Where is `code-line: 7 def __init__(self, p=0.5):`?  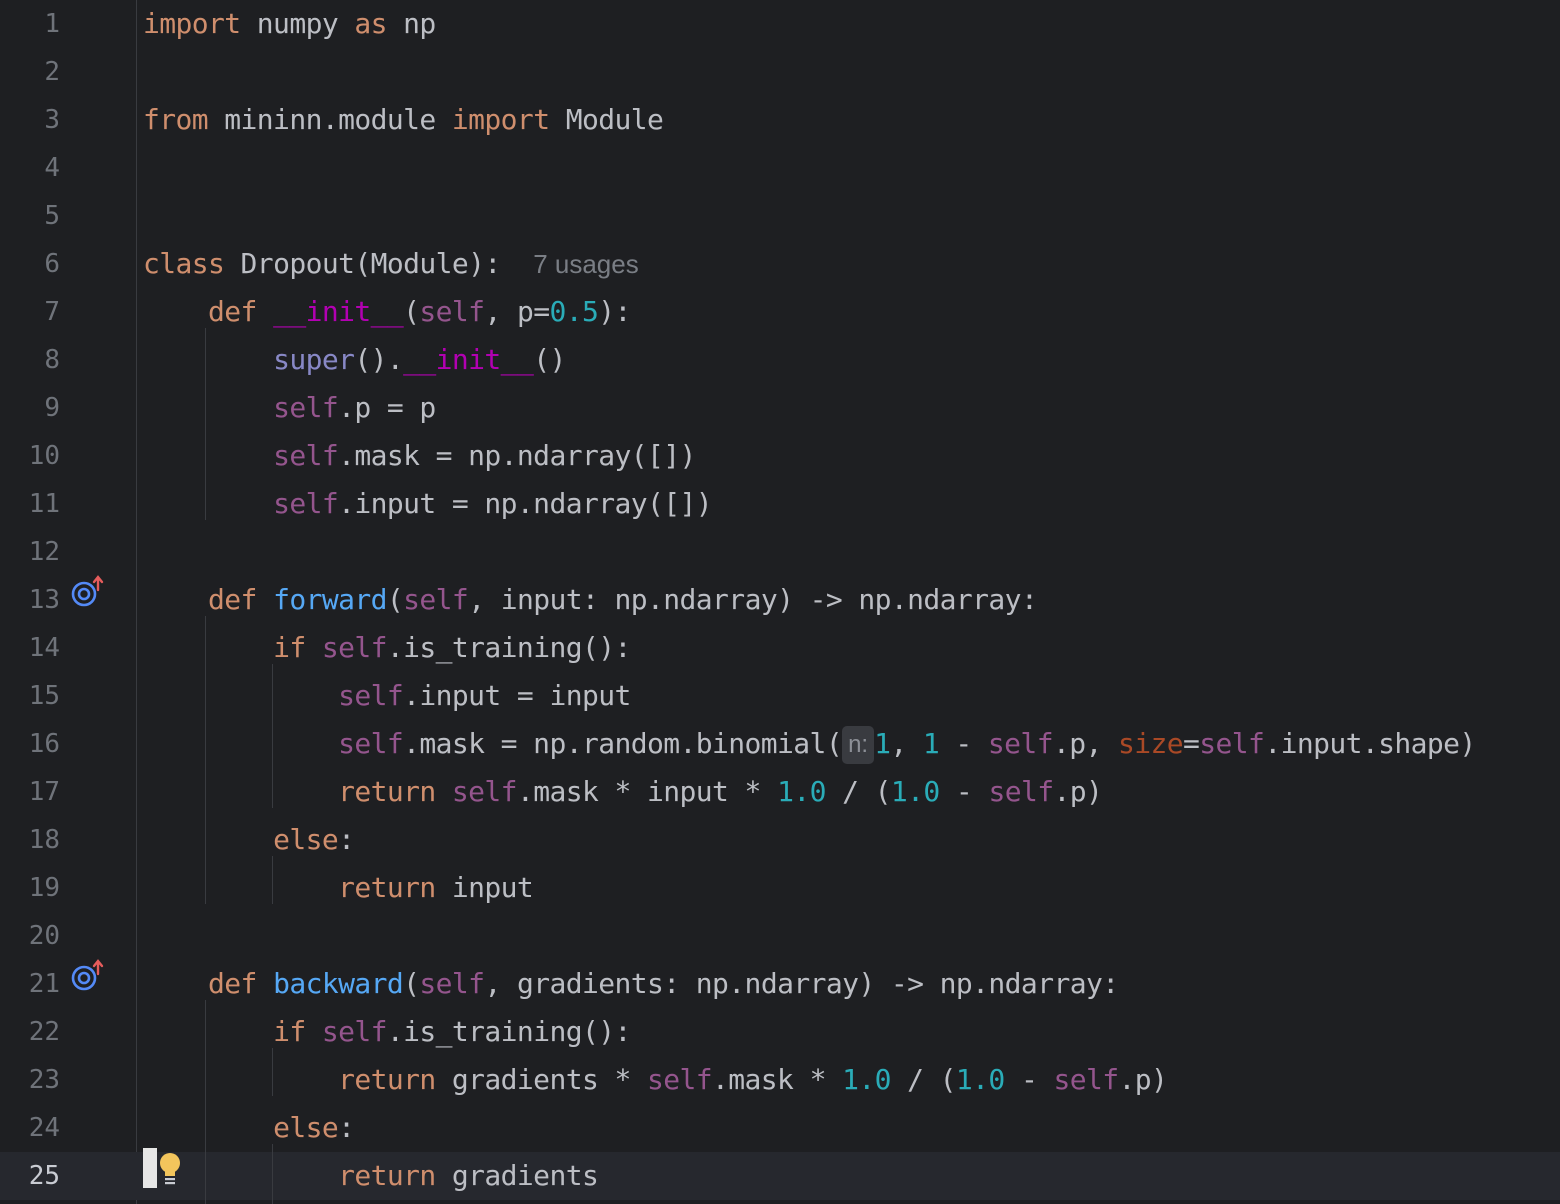 code-line: 7 def __init__(self, p=0.5): is located at coordinates (780, 312).